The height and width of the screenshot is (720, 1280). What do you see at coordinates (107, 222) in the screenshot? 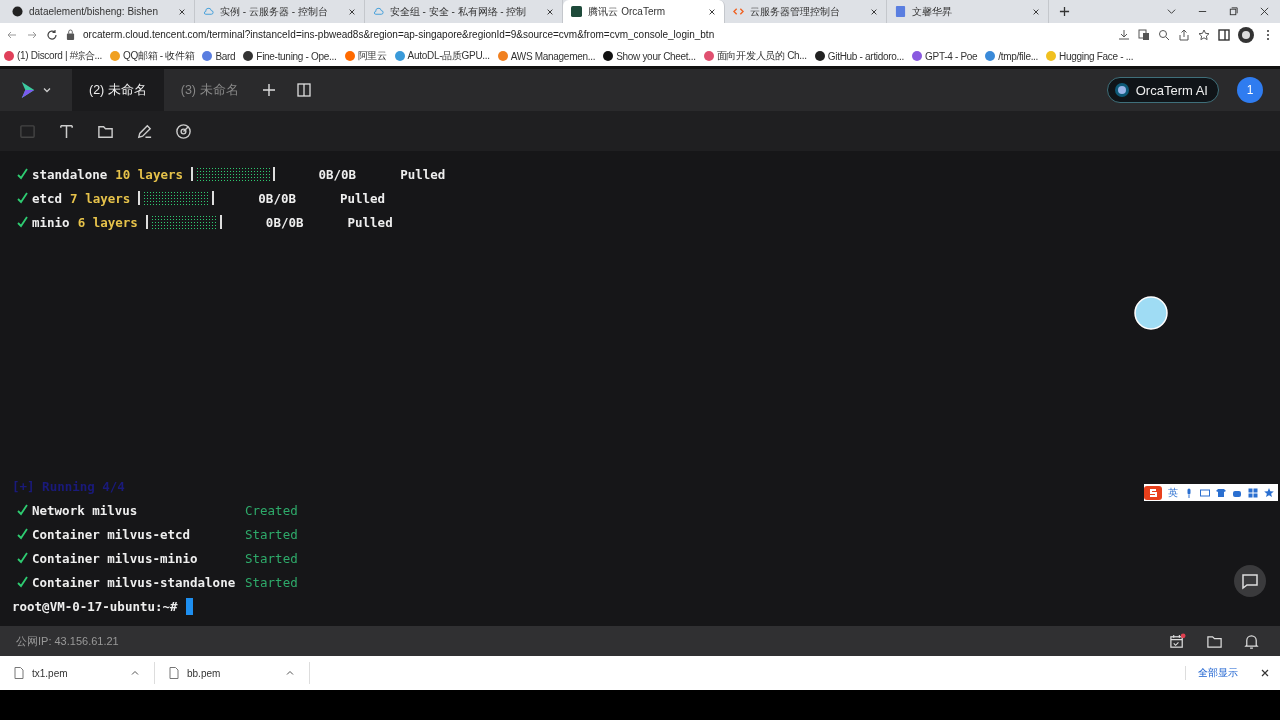
I see `layer-count: 6 layers` at bounding box center [107, 222].